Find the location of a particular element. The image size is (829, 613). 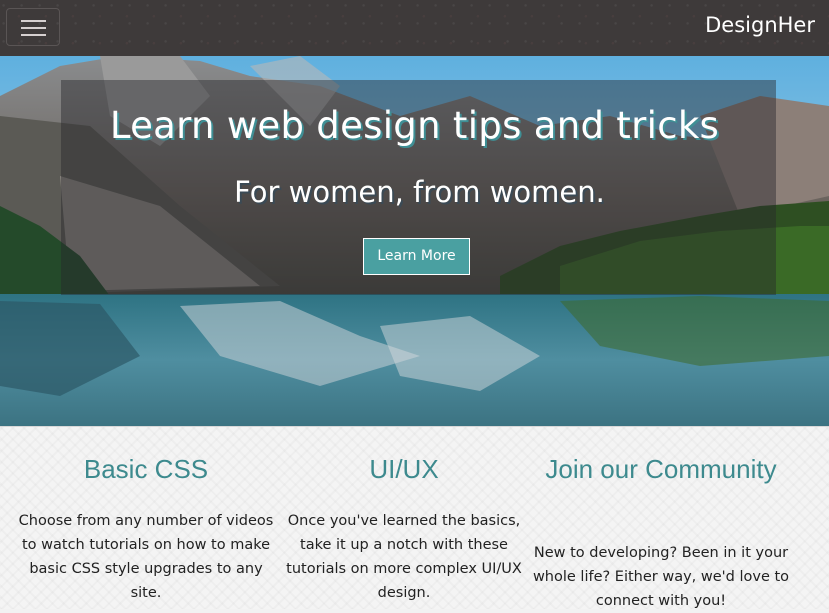

feature-heading: Basic CSS is located at coordinates (146, 469).